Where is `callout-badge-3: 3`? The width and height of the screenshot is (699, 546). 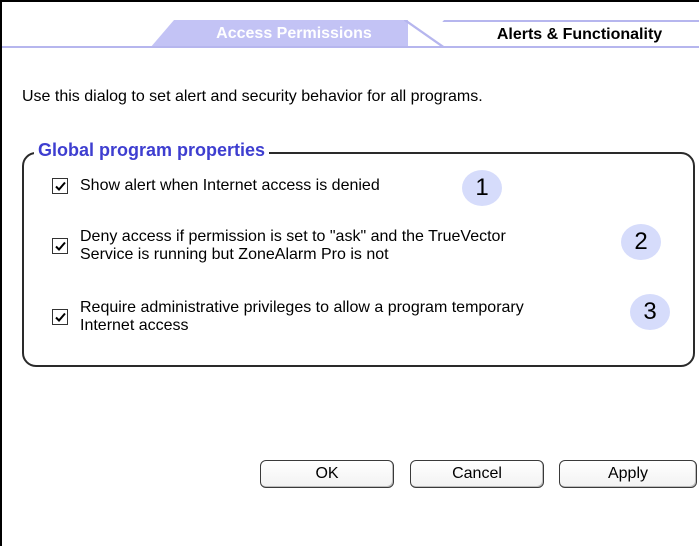
callout-badge-3: 3 is located at coordinates (650, 312).